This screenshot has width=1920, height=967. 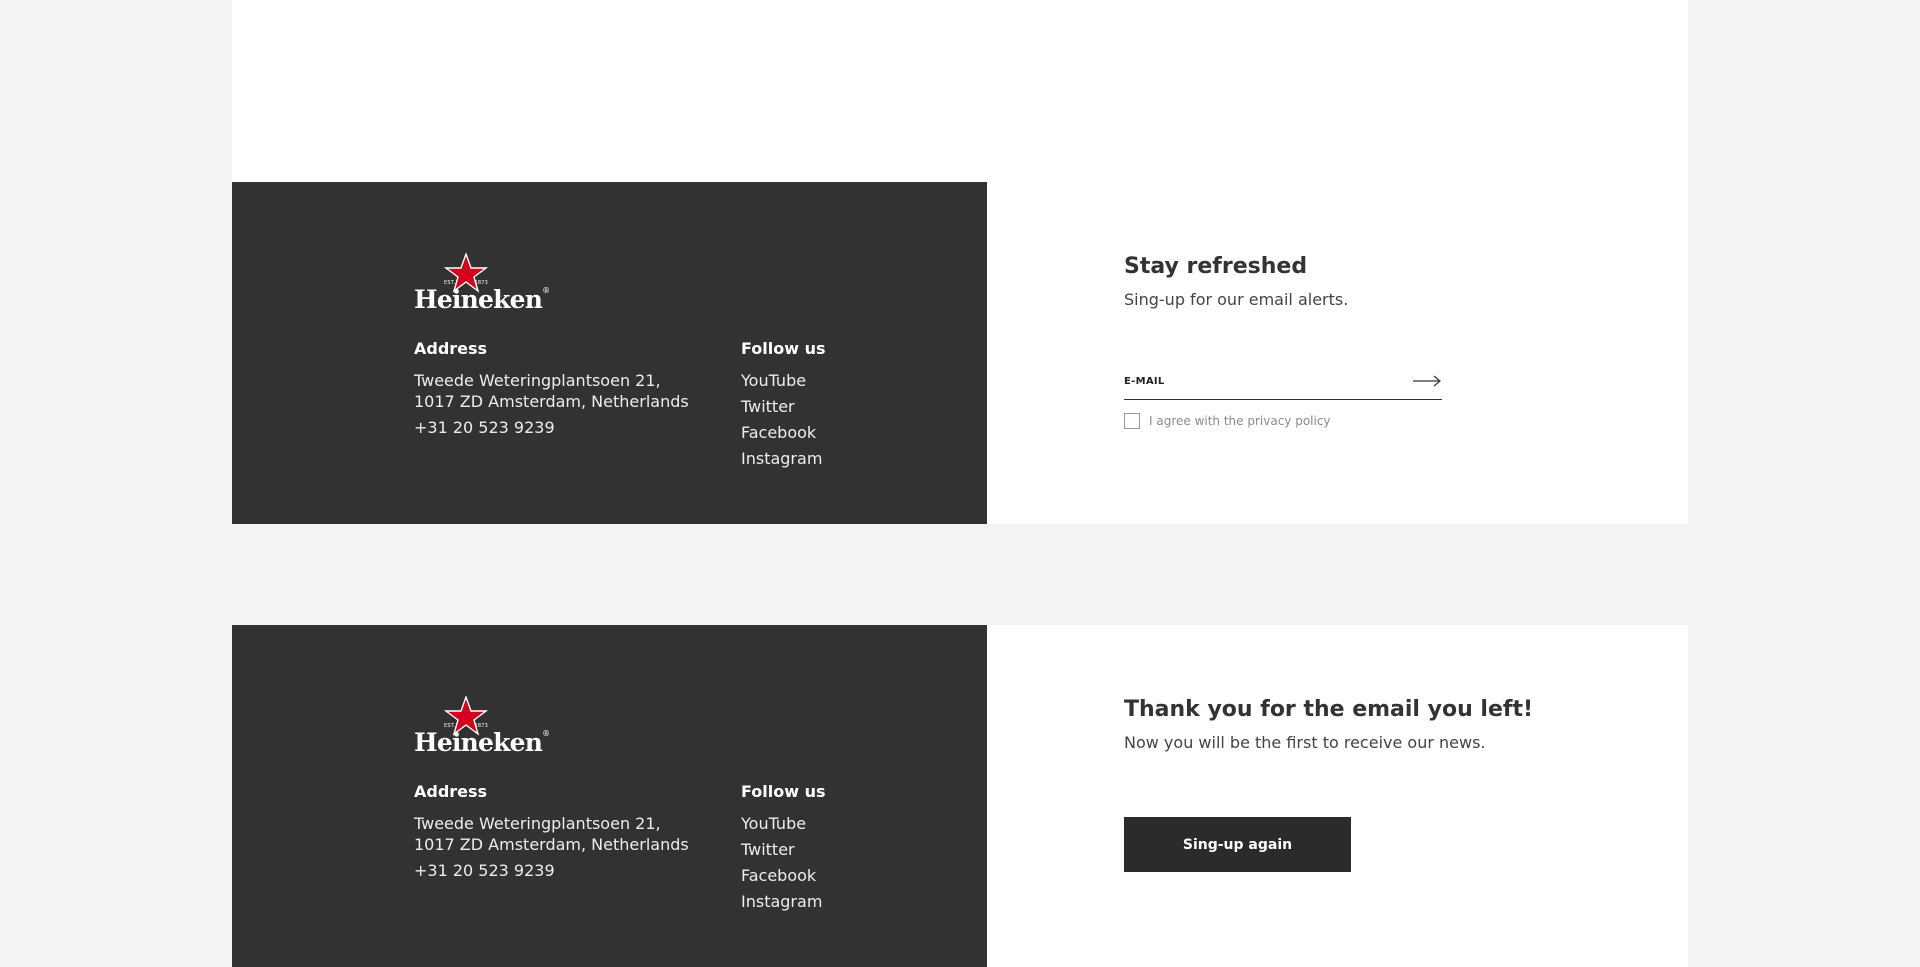 What do you see at coordinates (1240, 421) in the screenshot?
I see `privacy-label: I agree with the privacy policy` at bounding box center [1240, 421].